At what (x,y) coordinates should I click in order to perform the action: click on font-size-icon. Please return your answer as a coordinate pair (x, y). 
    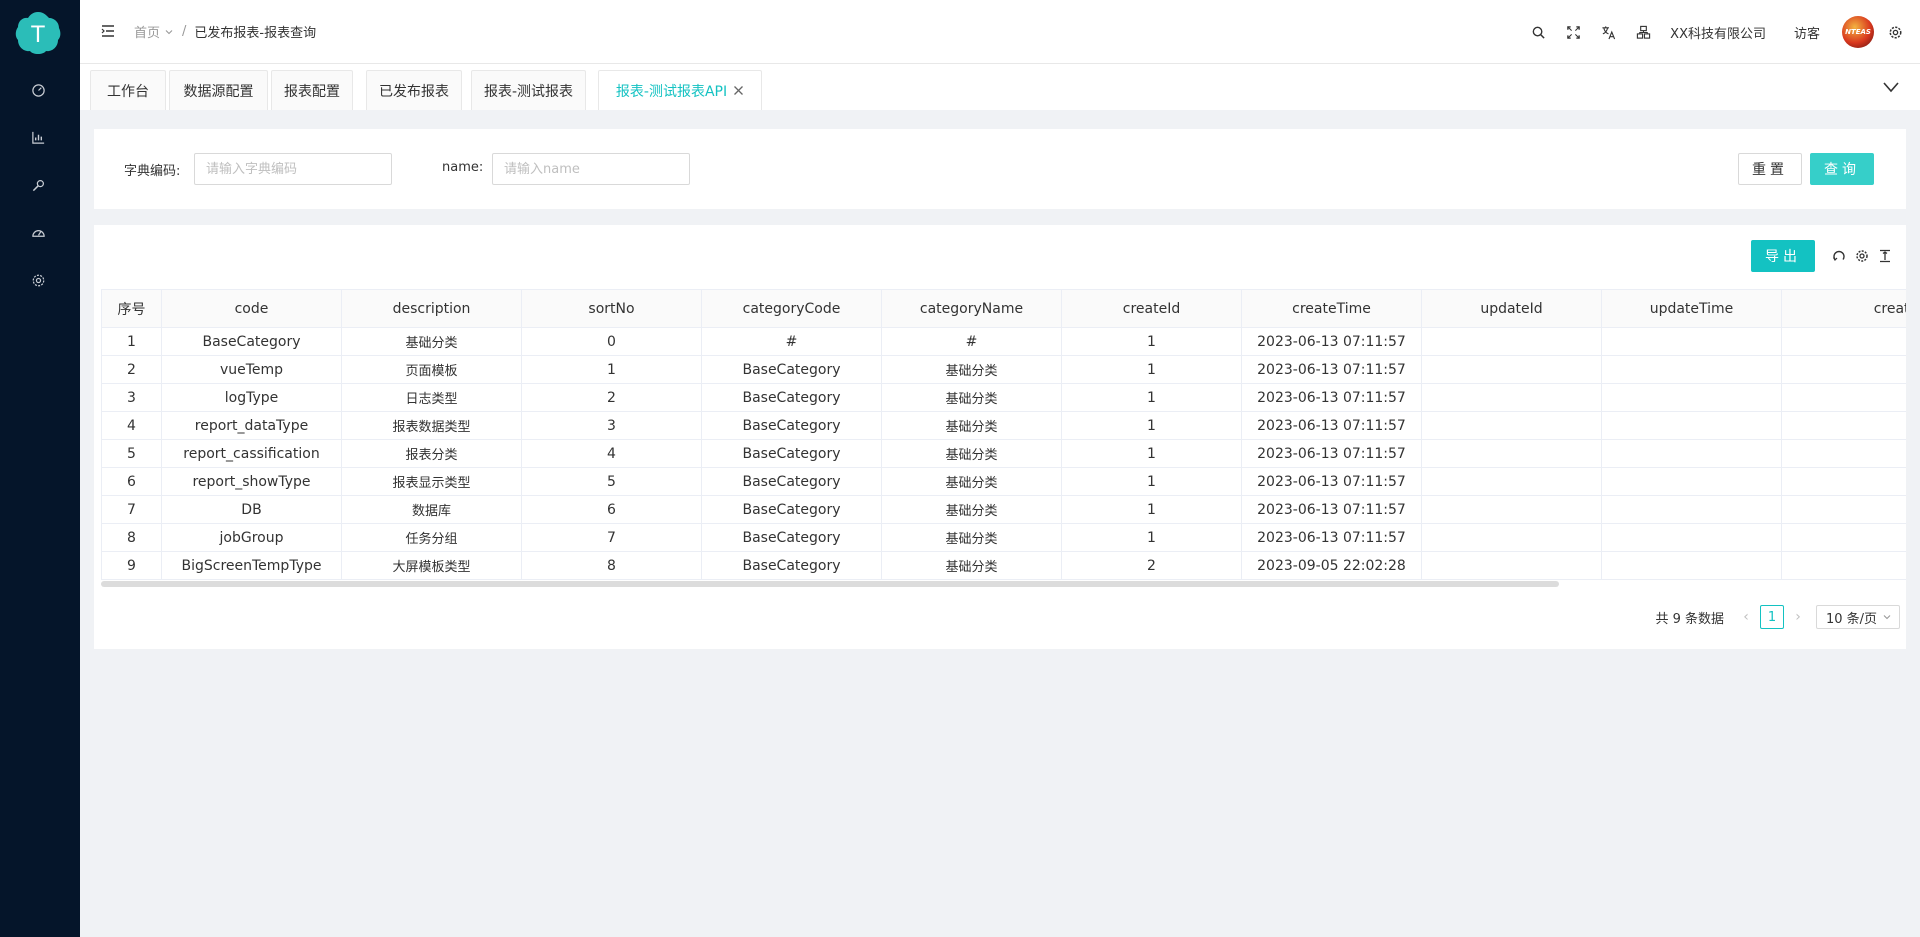
    Looking at the image, I should click on (1643, 32).